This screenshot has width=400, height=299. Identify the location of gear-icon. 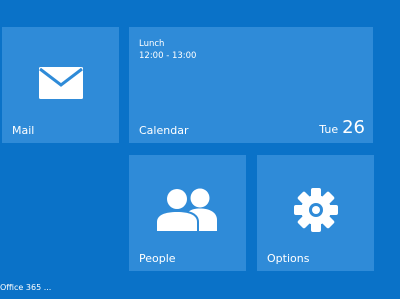
(316, 212).